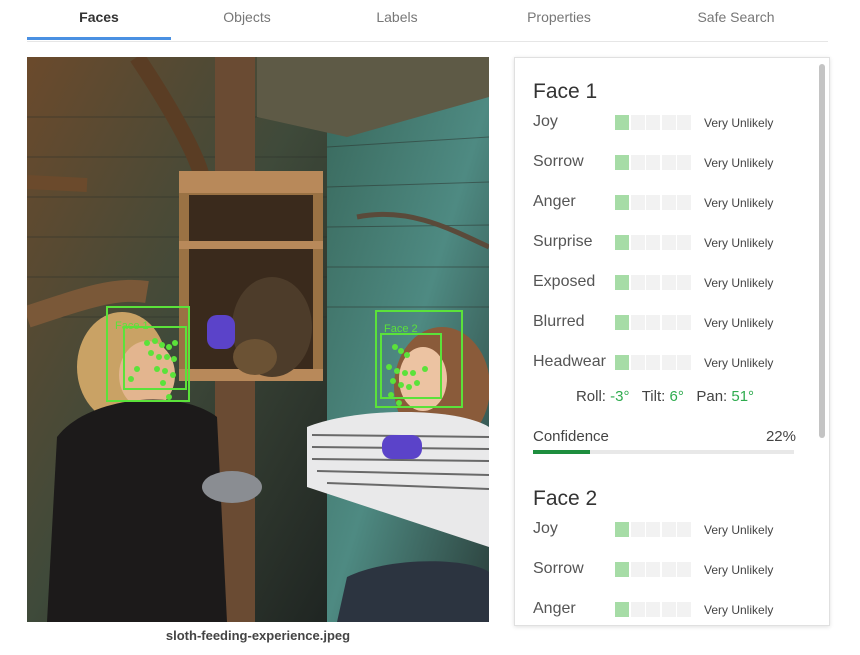 This screenshot has height=655, width=860. What do you see at coordinates (620, 396) in the screenshot?
I see `roll-value: -3°` at bounding box center [620, 396].